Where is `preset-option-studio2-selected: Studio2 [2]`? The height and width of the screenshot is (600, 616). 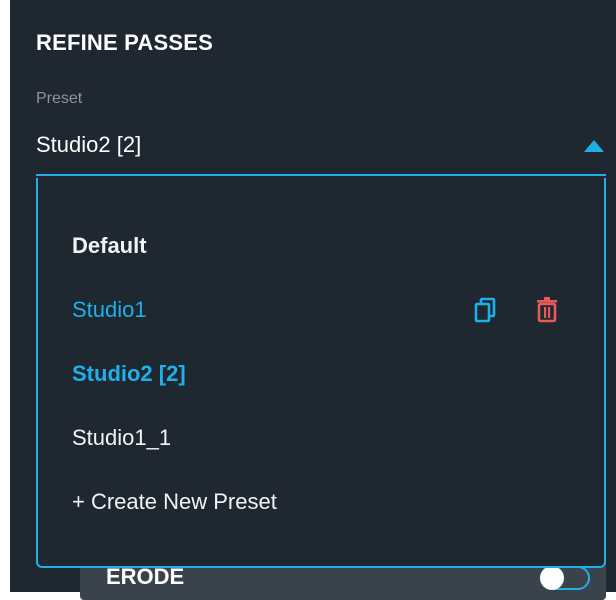 preset-option-studio2-selected: Studio2 [2] is located at coordinates (322, 374).